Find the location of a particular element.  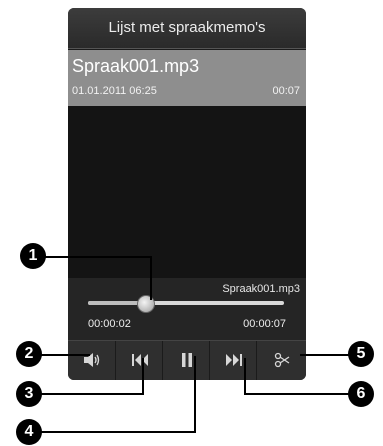

callout-line-4-up is located at coordinates (195, 394).